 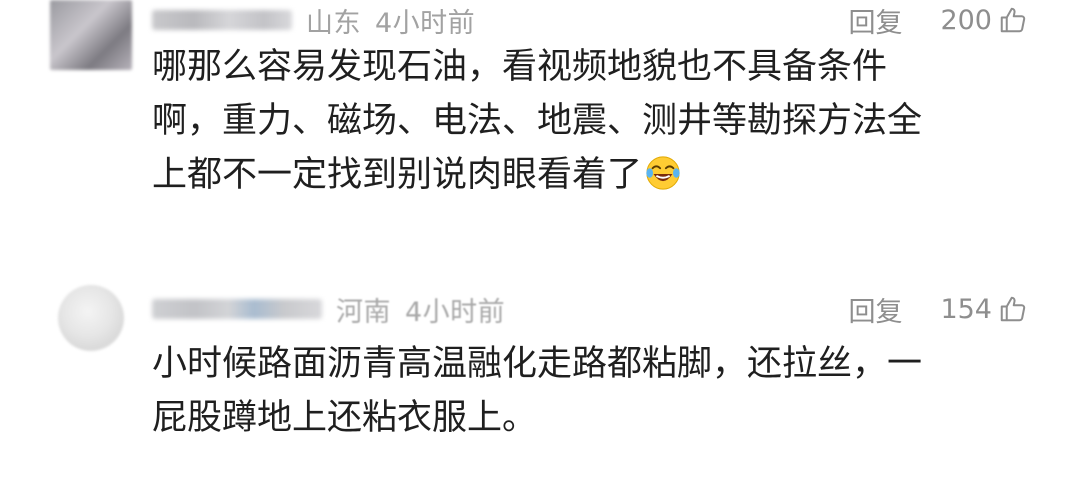 What do you see at coordinates (328, 309) in the screenshot?
I see `comment-meta: 河南 4小时前` at bounding box center [328, 309].